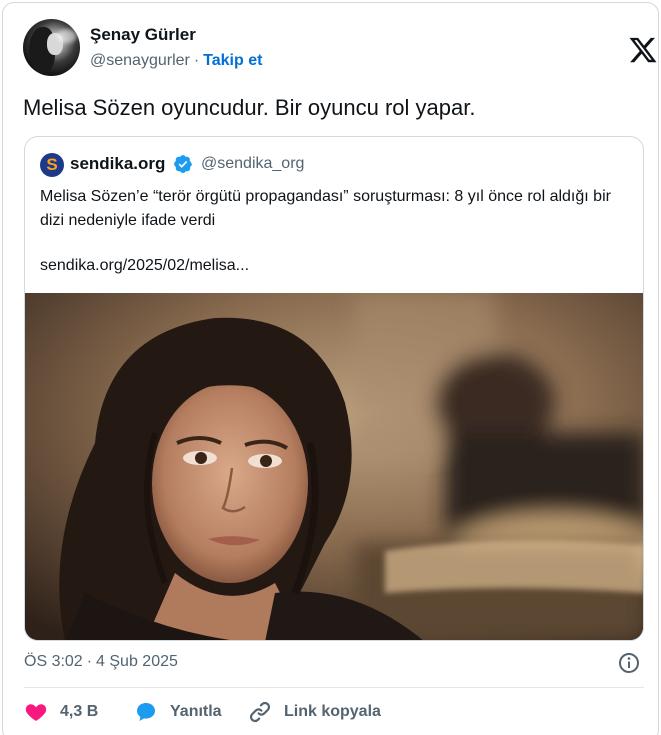 This screenshot has height=735, width=661. I want to click on tweet-timestamp: ÖS 3:02 · 4 Şub 2025, so click(101, 662).